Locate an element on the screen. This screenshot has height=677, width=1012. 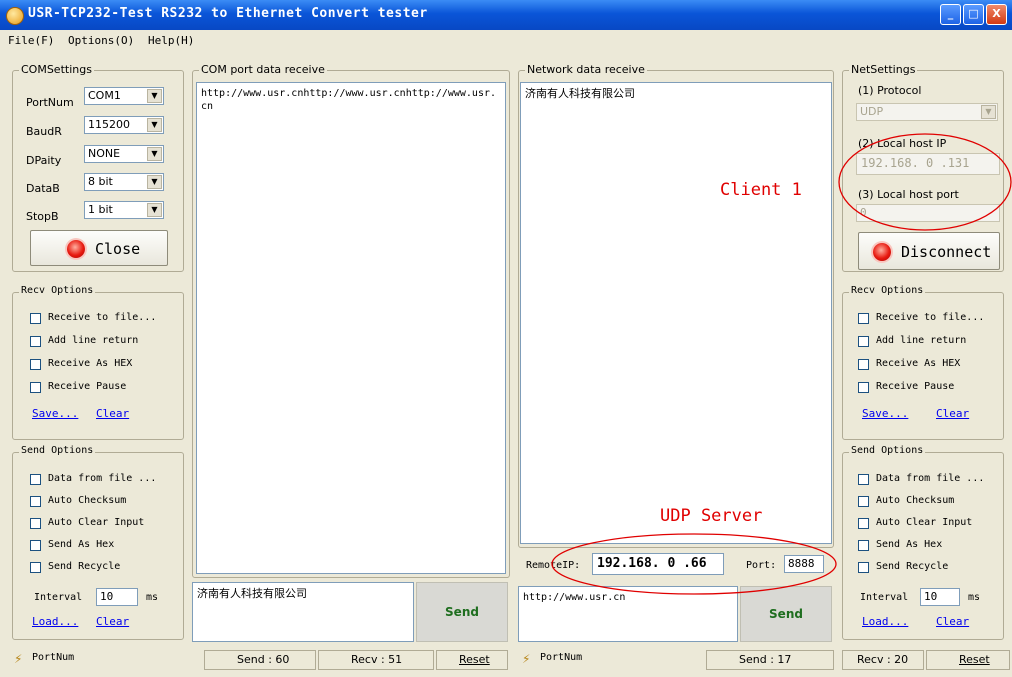
port-select: COM1 ▼ is located at coordinates (124, 96).